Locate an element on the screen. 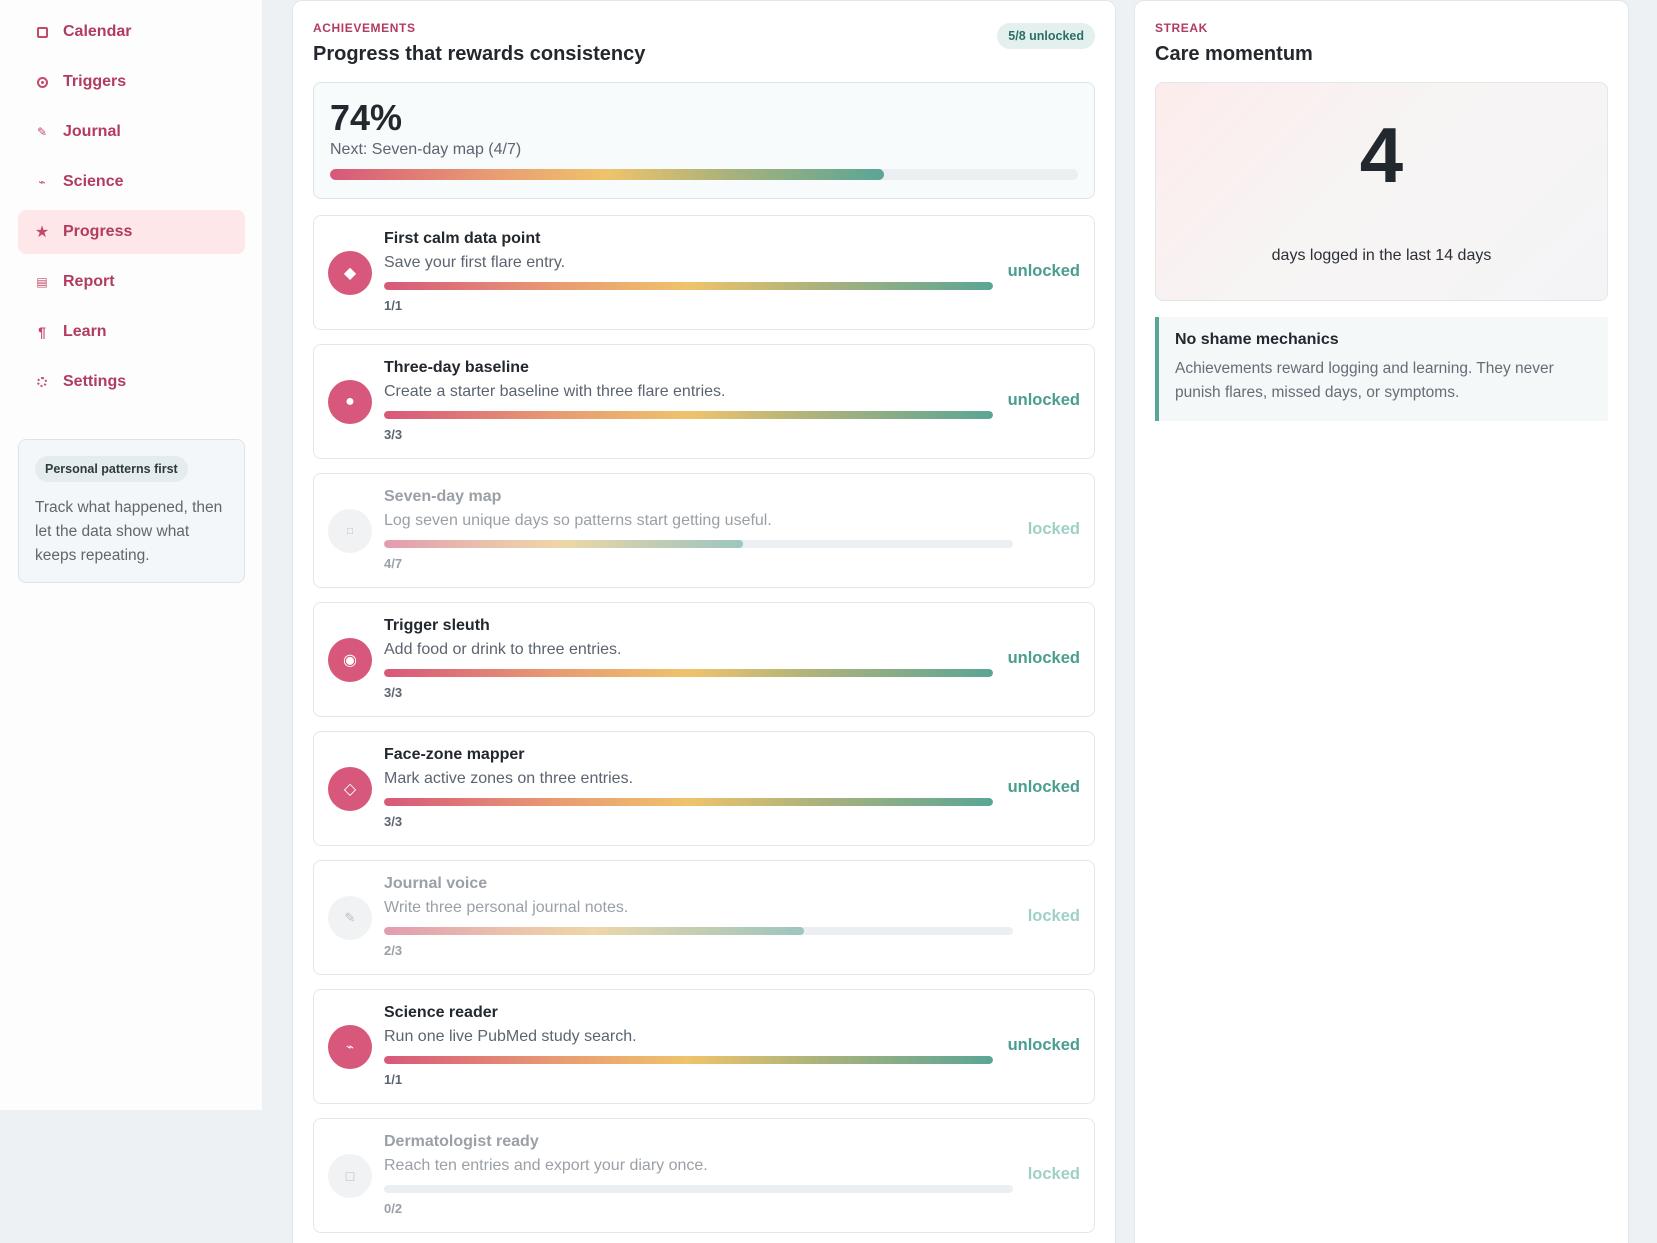 Image resolution: width=1657 pixels, height=1243 pixels. sidebar-item-label: Report is located at coordinates (89, 281).